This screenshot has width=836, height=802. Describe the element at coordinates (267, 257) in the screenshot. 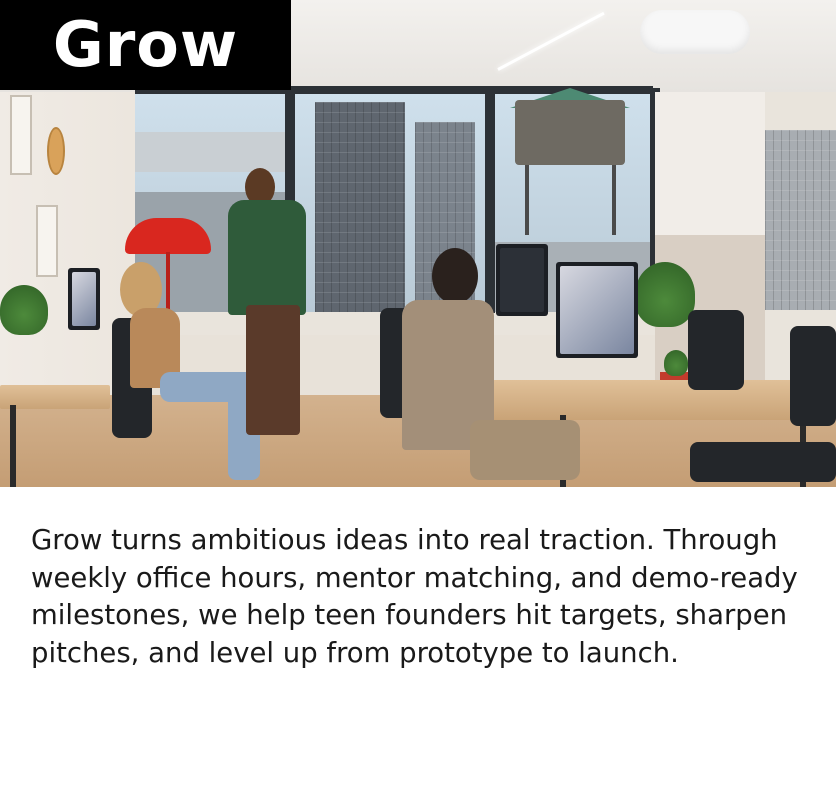

I see `person-body` at that location.